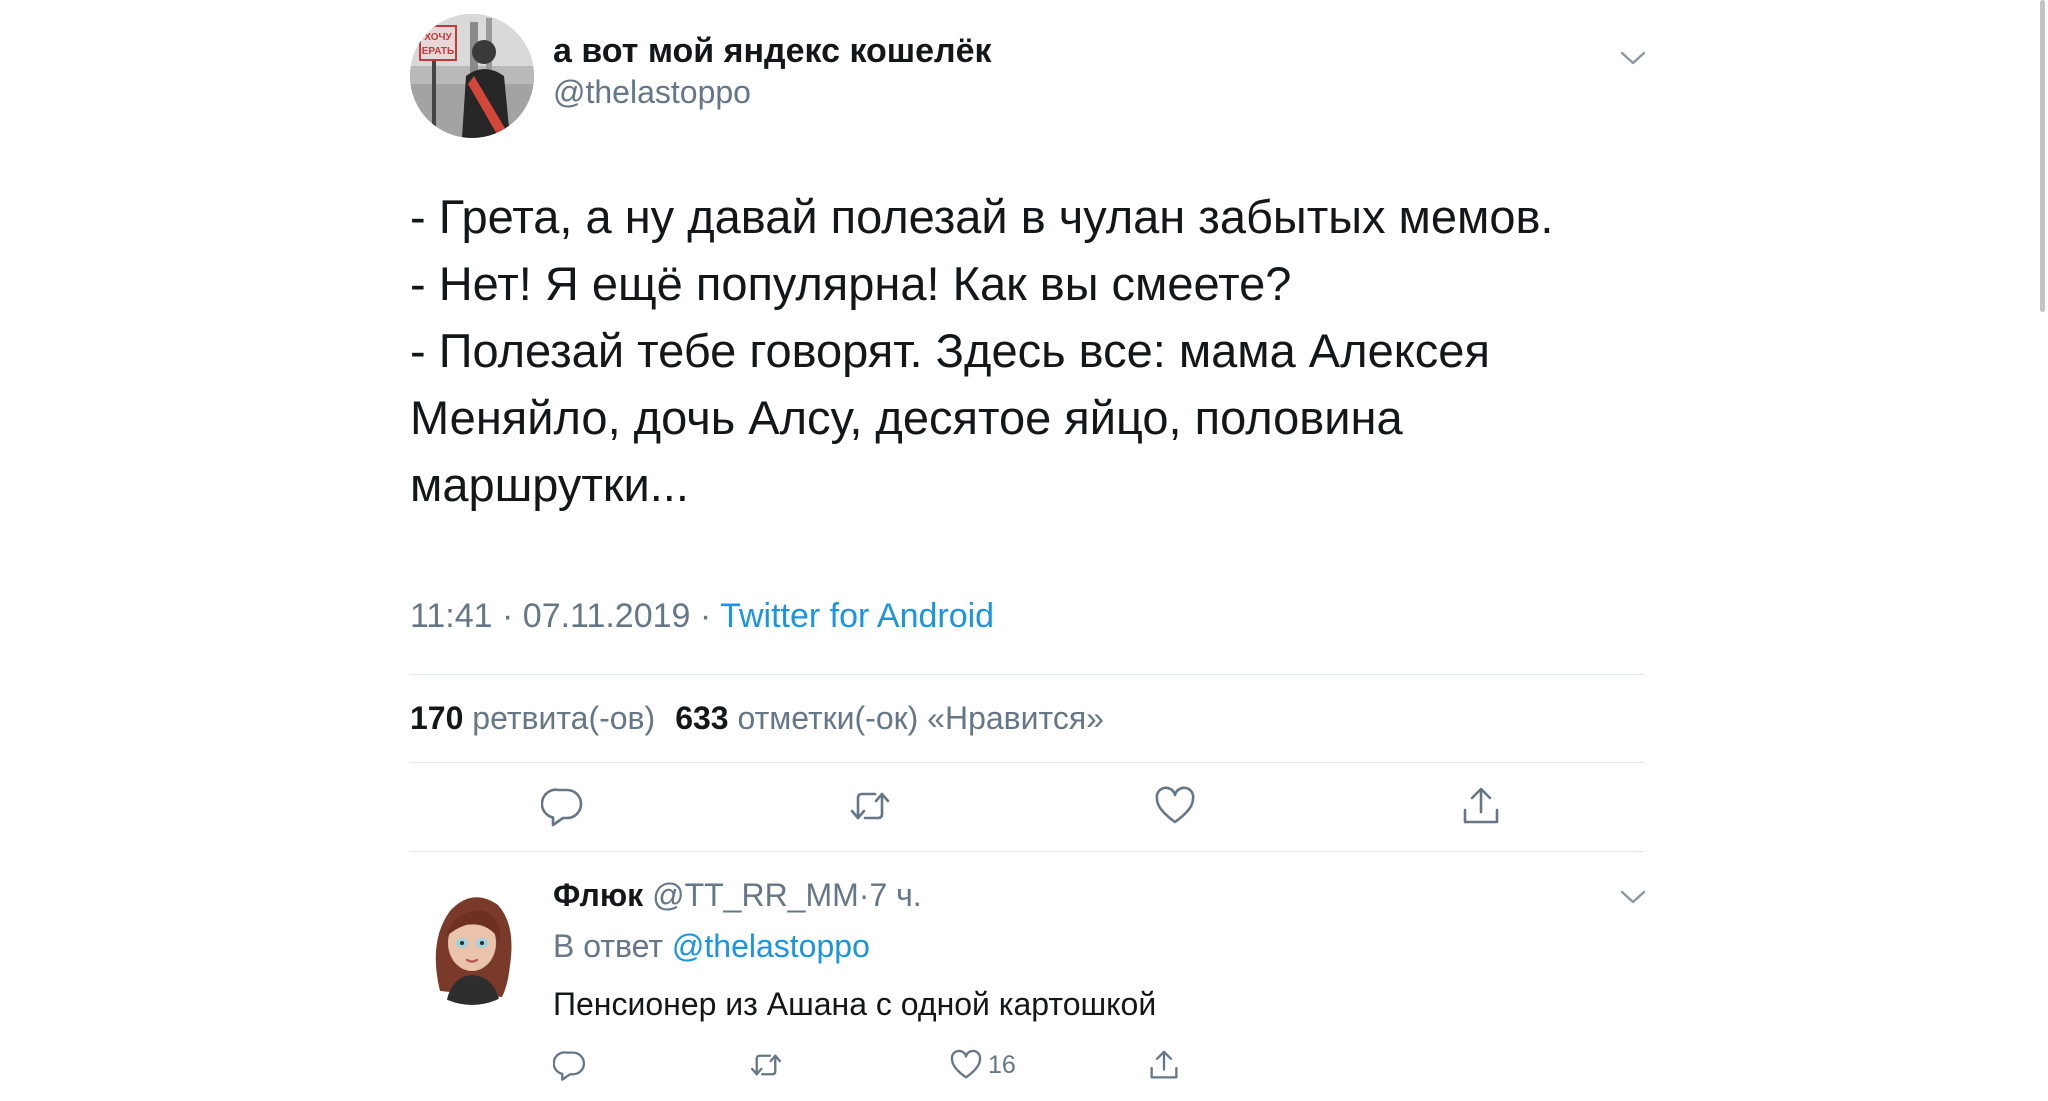 The height and width of the screenshot is (1101, 2048). Describe the element at coordinates (2042, 156) in the screenshot. I see `scrollbar` at that location.